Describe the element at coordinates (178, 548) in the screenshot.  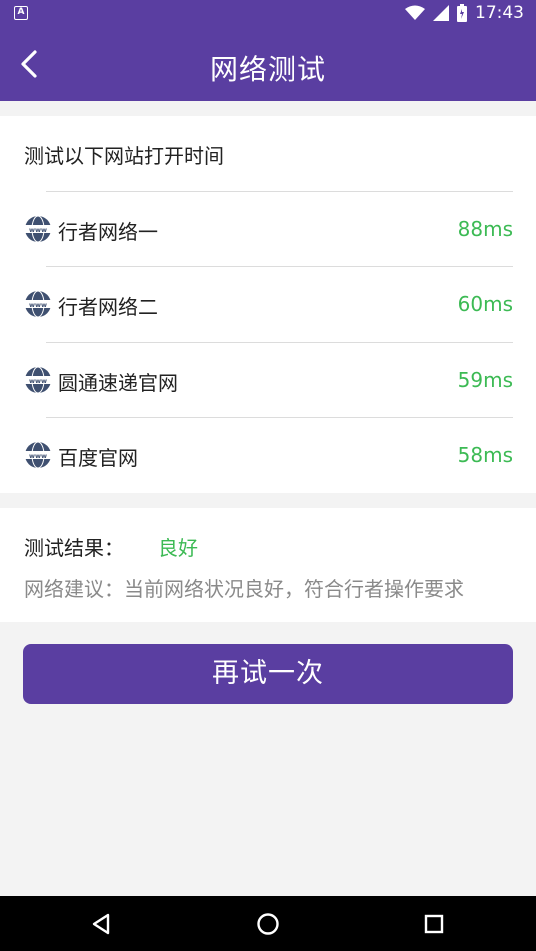
I see `result-value: 良好` at that location.